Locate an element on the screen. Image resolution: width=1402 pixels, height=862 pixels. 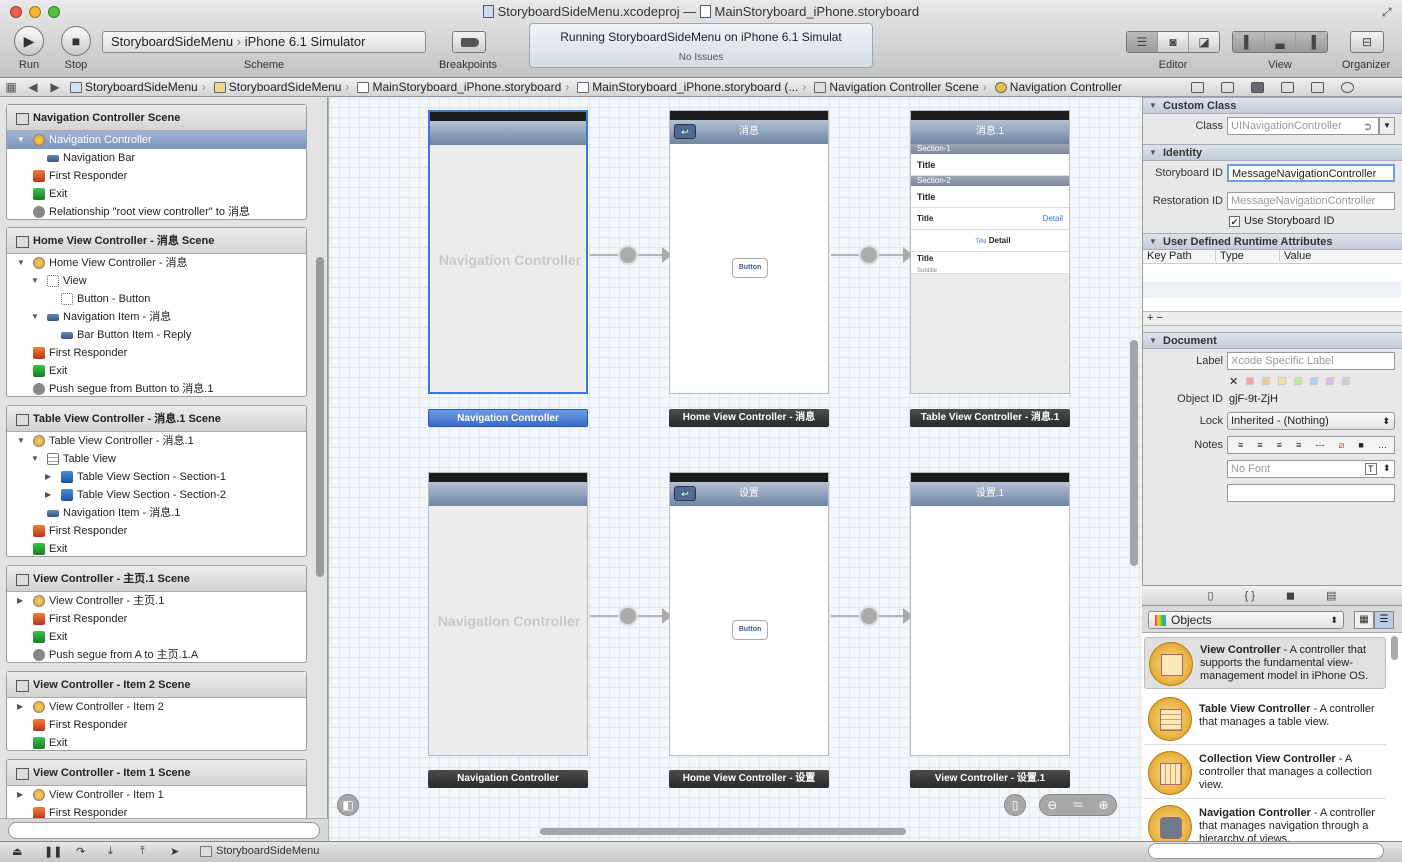
jumpbar-crumb: MainStoryboard_iPhone.storyboard › is located at coordinates (463, 87).